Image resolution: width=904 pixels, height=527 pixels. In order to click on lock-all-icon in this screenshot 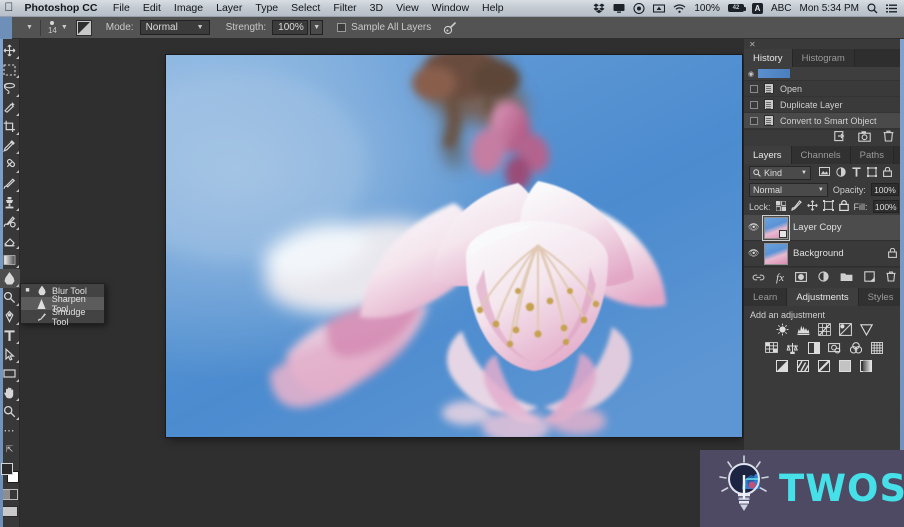, I will do `click(843, 206)`.